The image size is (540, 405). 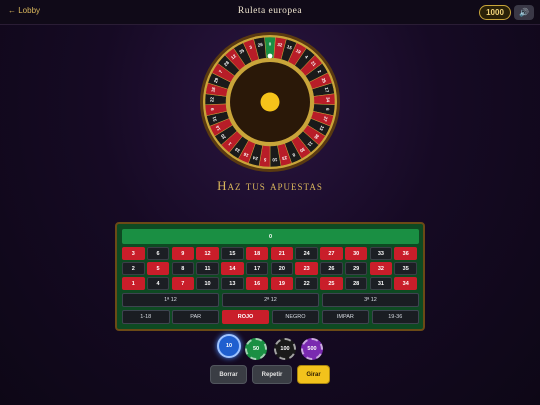 What do you see at coordinates (183, 283) in the screenshot?
I see `number-cell: 7` at bounding box center [183, 283].